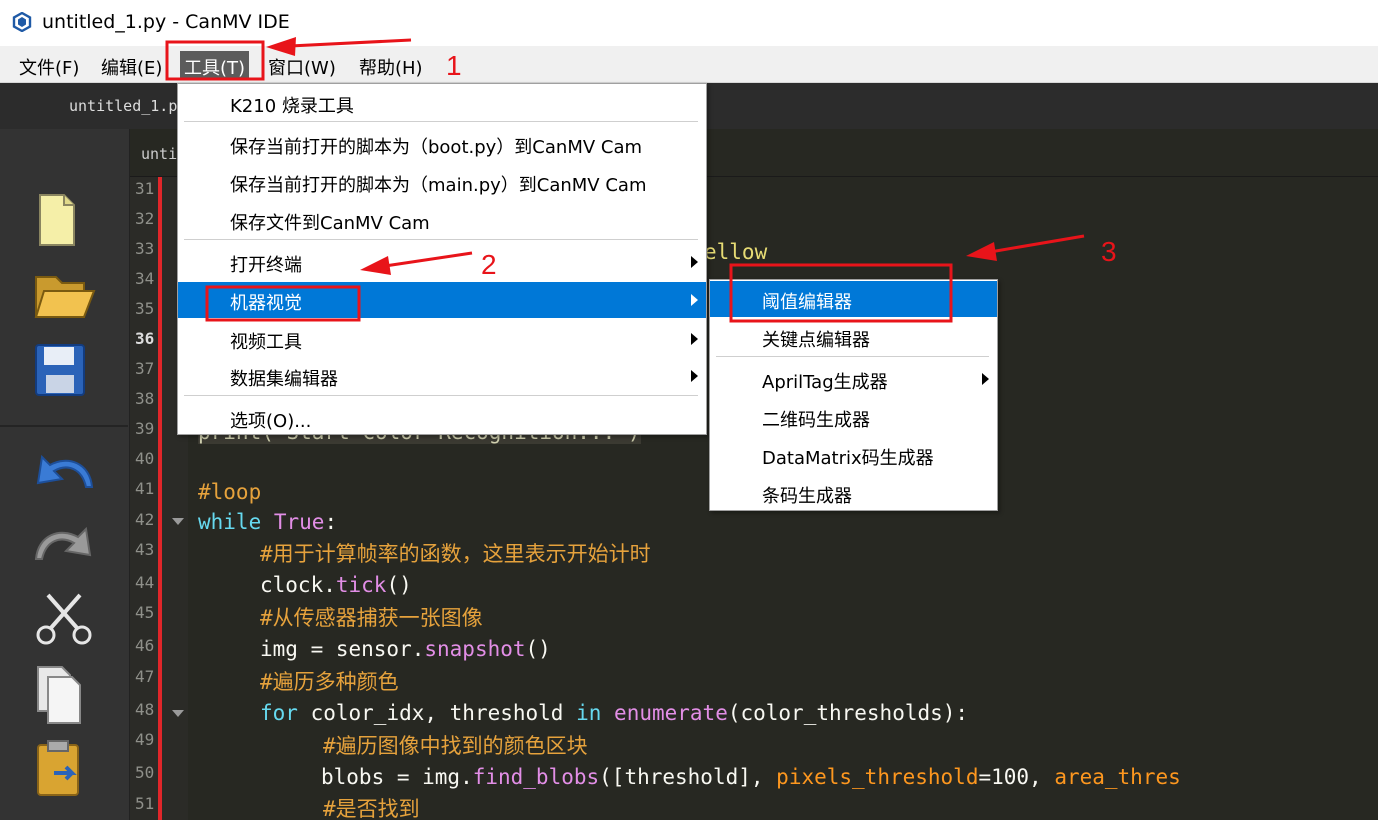 This screenshot has height=820, width=1378. What do you see at coordinates (64, 471) in the screenshot?
I see `undo-icon` at bounding box center [64, 471].